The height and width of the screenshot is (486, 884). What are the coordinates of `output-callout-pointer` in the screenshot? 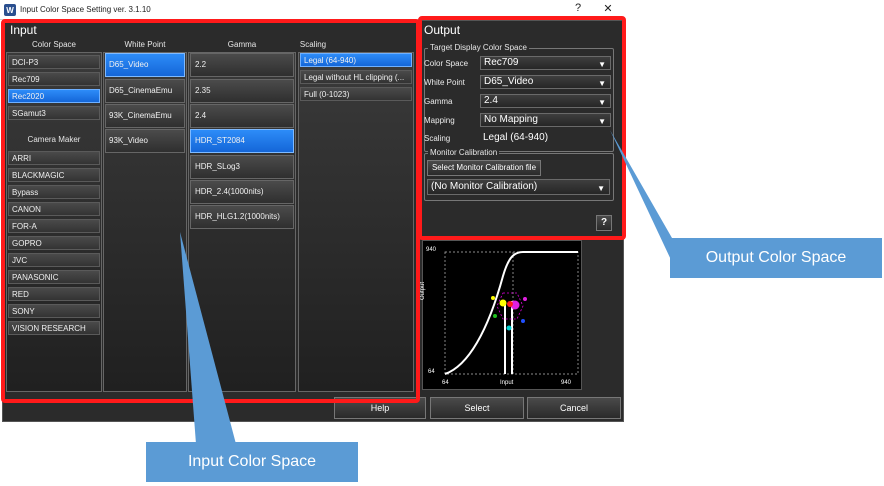 It's located at (641, 196).